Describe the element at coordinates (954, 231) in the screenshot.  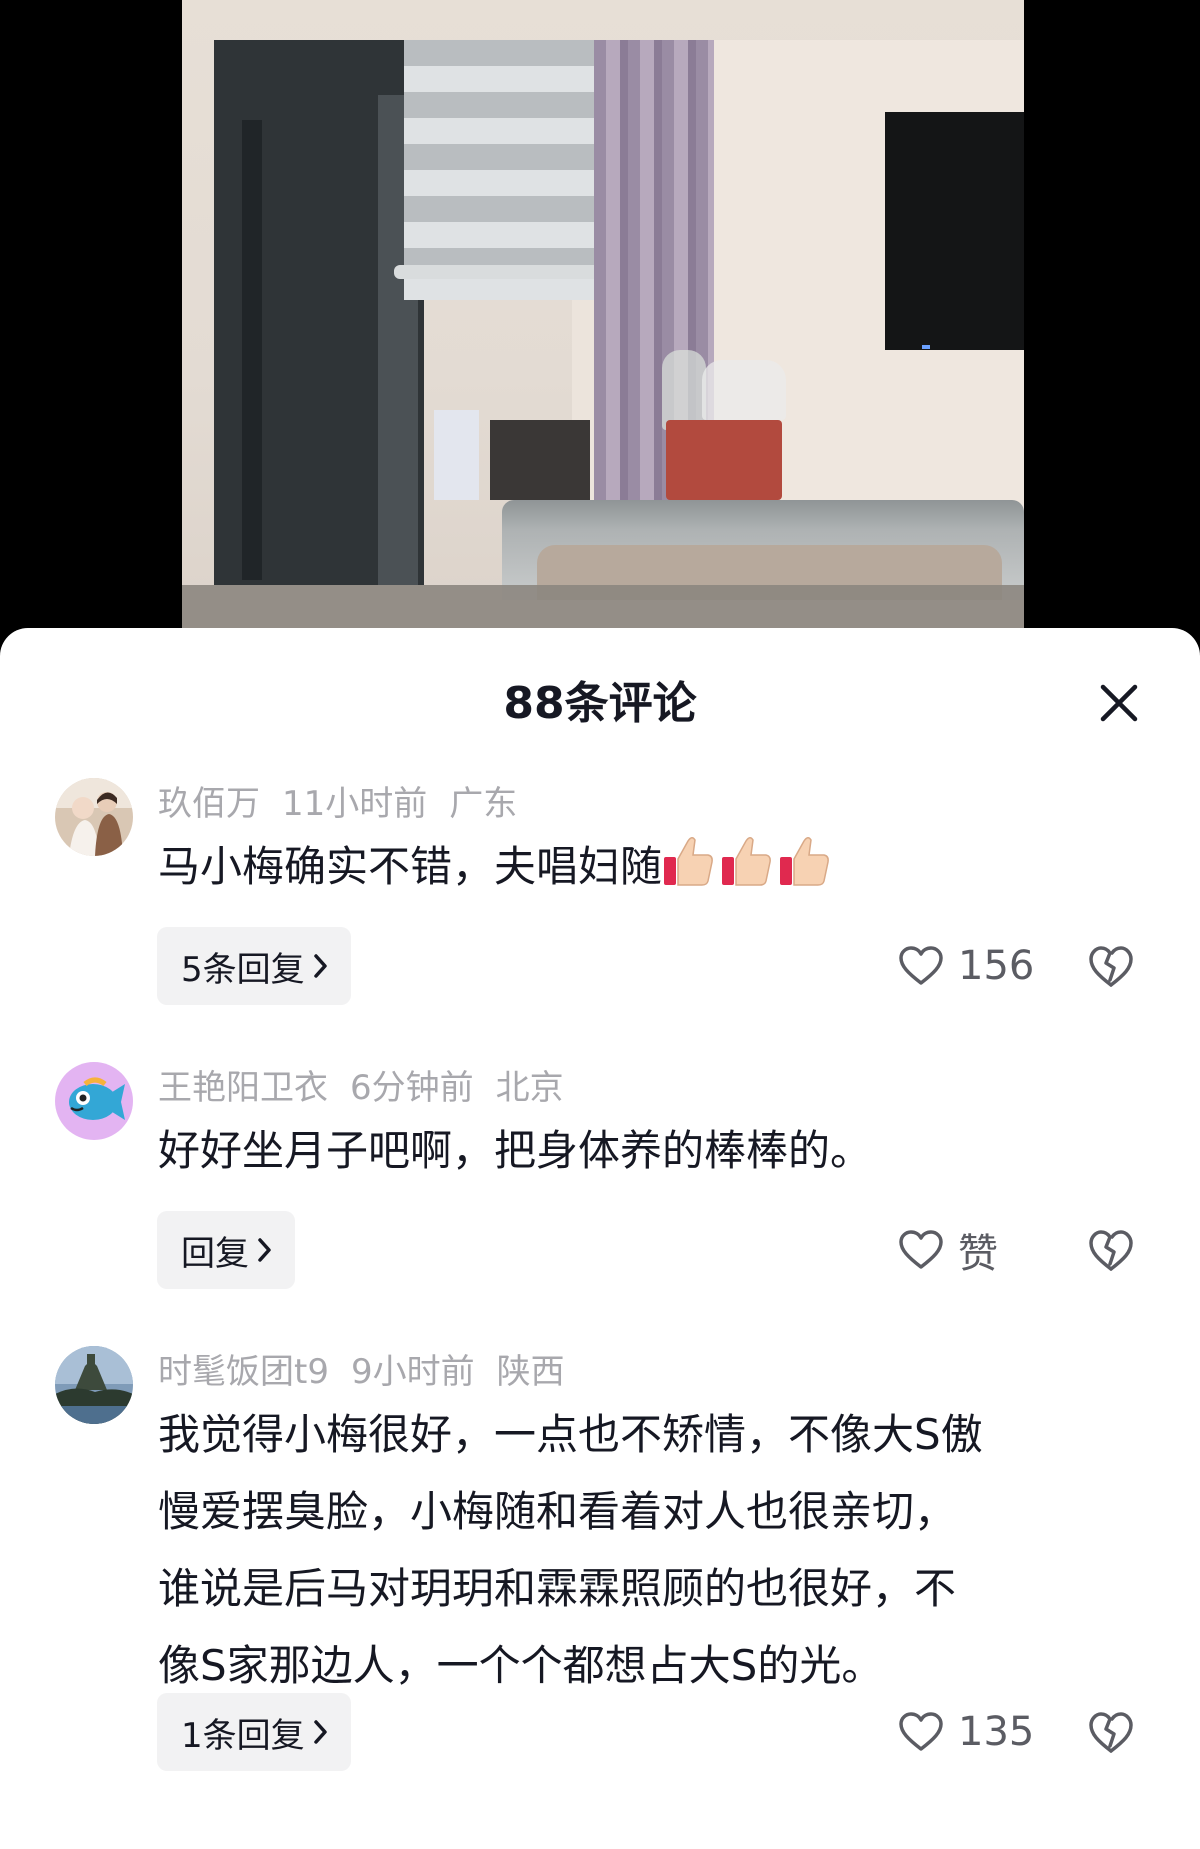
I see `video-tv` at that location.